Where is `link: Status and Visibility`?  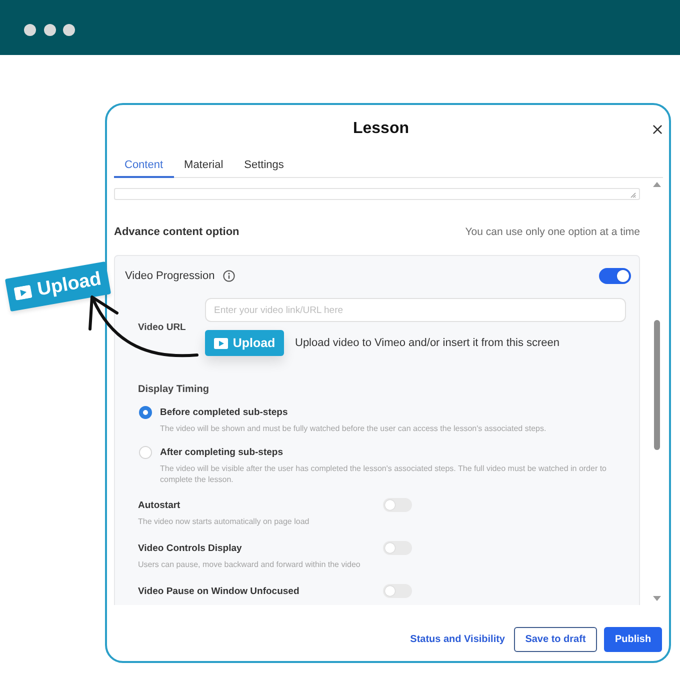 link: Status and Visibility is located at coordinates (457, 639).